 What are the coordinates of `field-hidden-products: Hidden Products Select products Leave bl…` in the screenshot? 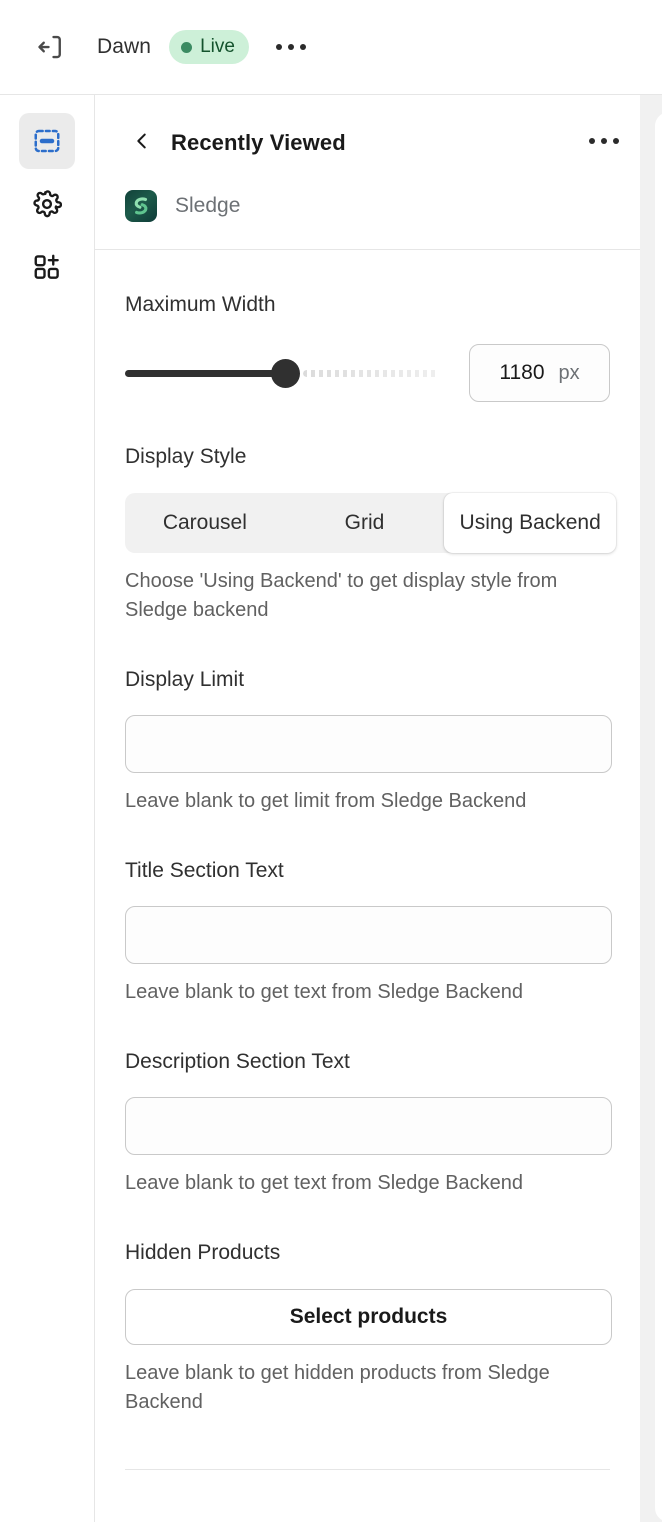 It's located at (368, 1307).